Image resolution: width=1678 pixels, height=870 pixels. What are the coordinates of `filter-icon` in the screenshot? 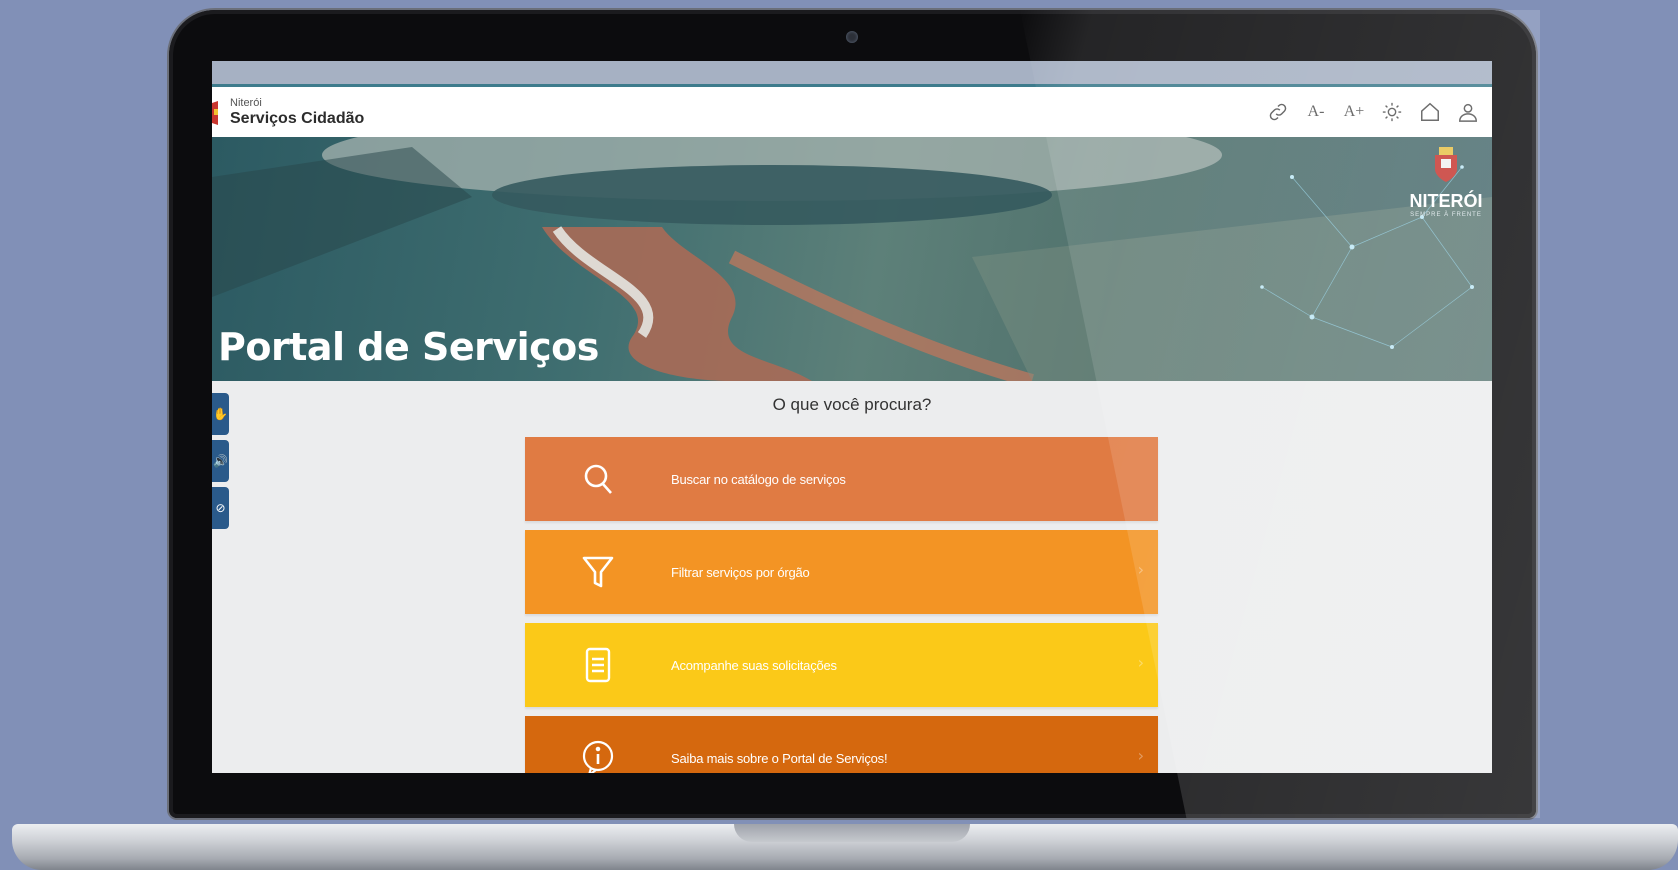 It's located at (598, 572).